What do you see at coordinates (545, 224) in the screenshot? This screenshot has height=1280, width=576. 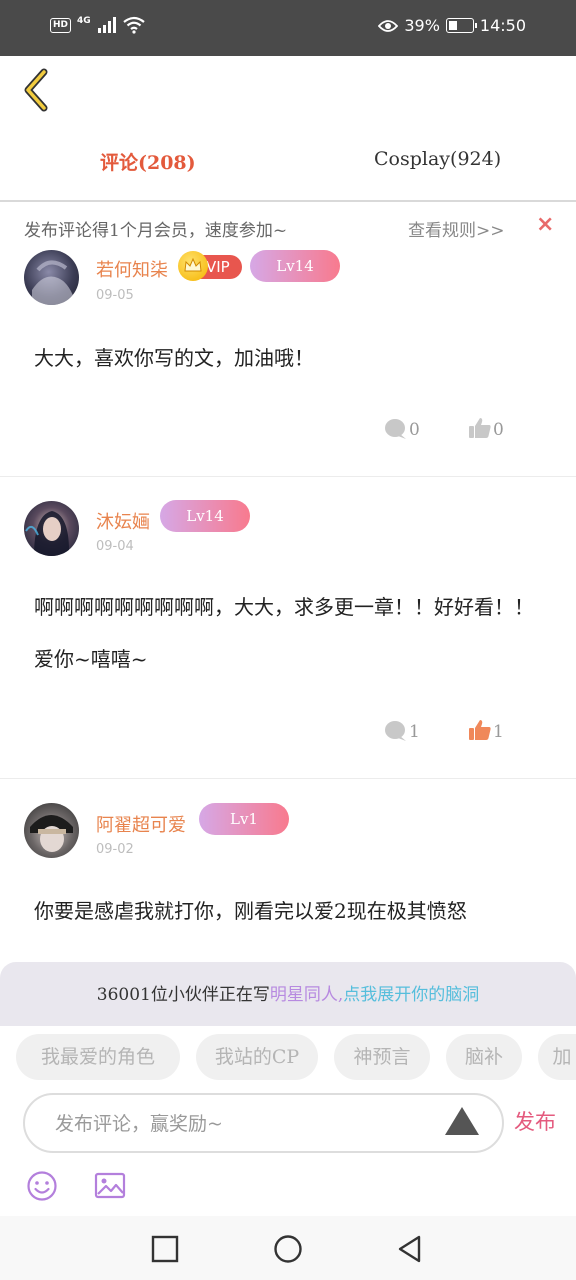 I see `close-icon: ×` at bounding box center [545, 224].